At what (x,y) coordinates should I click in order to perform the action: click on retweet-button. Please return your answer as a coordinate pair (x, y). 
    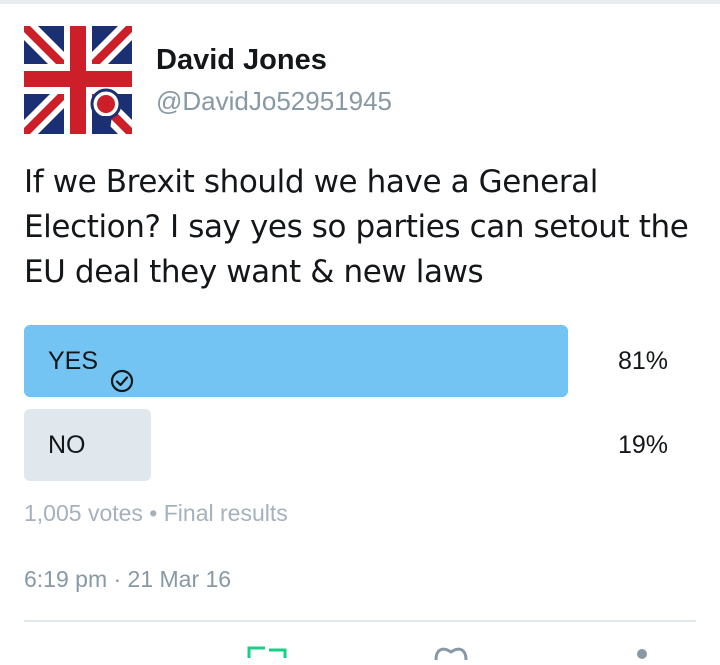
    Looking at the image, I should click on (268, 652).